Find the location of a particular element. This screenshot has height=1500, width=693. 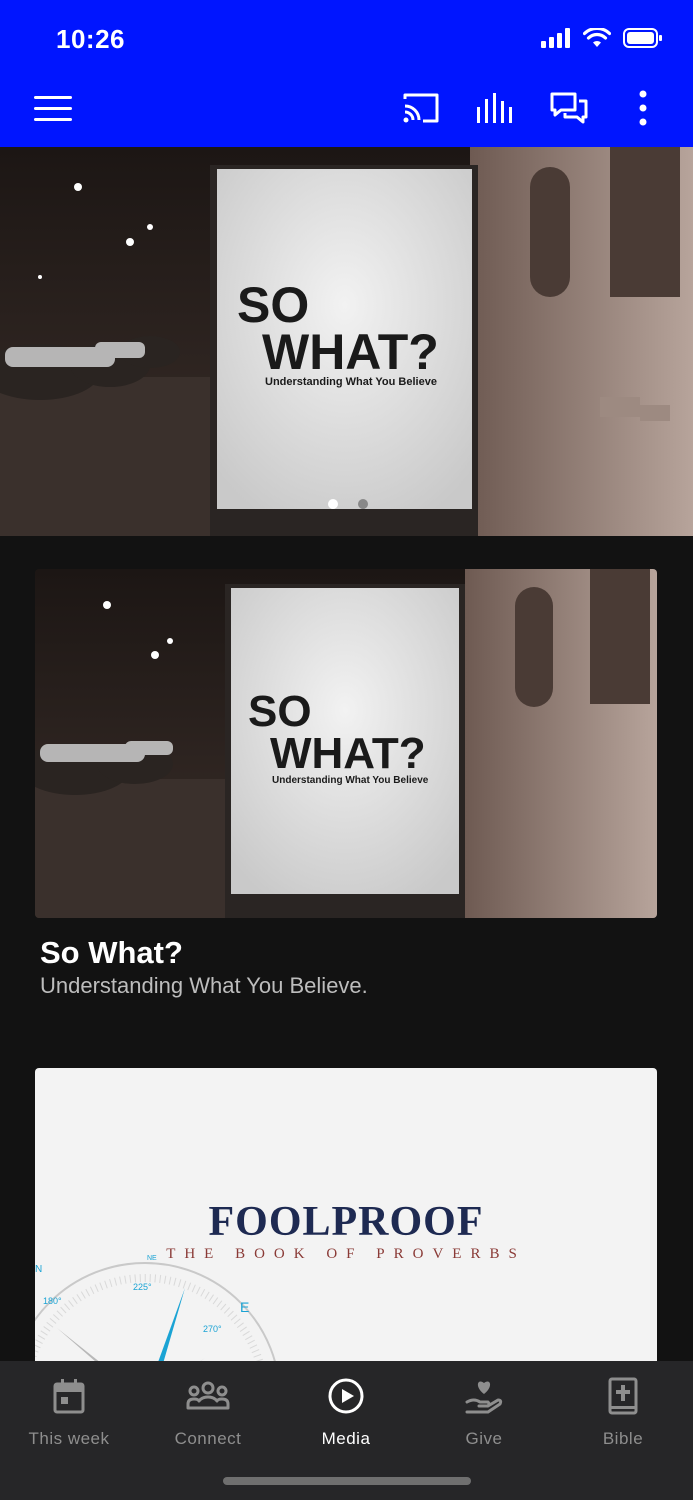

compass-label-e: E is located at coordinates (244, 1307).